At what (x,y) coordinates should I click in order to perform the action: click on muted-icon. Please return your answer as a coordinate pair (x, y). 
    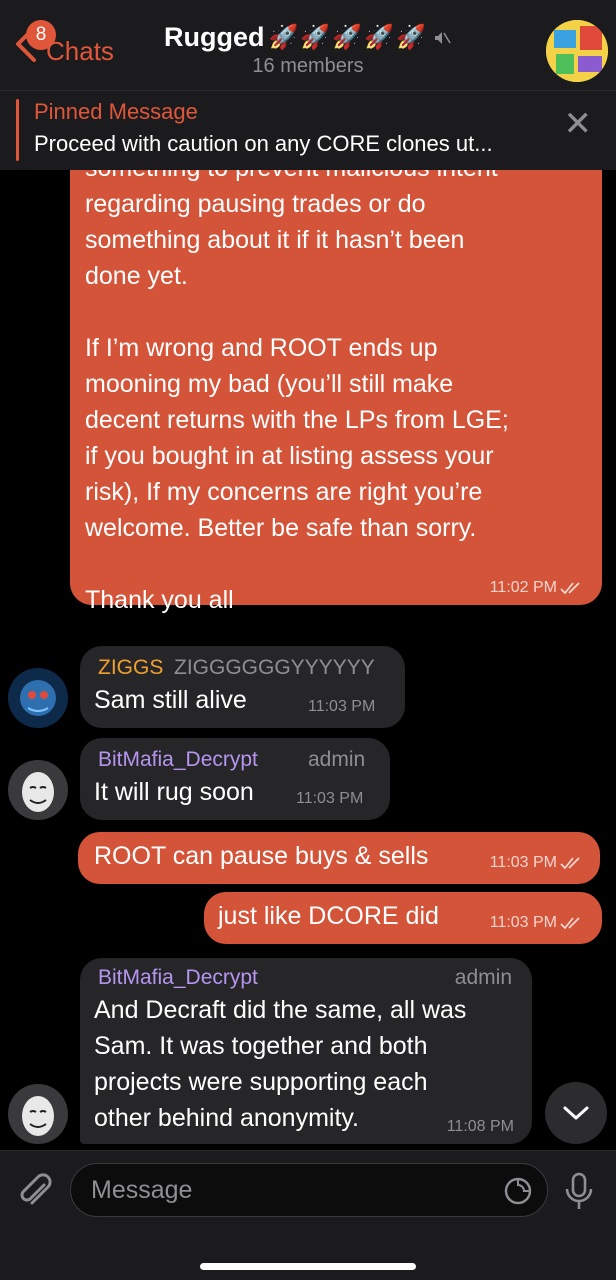
    Looking at the image, I should click on (442, 37).